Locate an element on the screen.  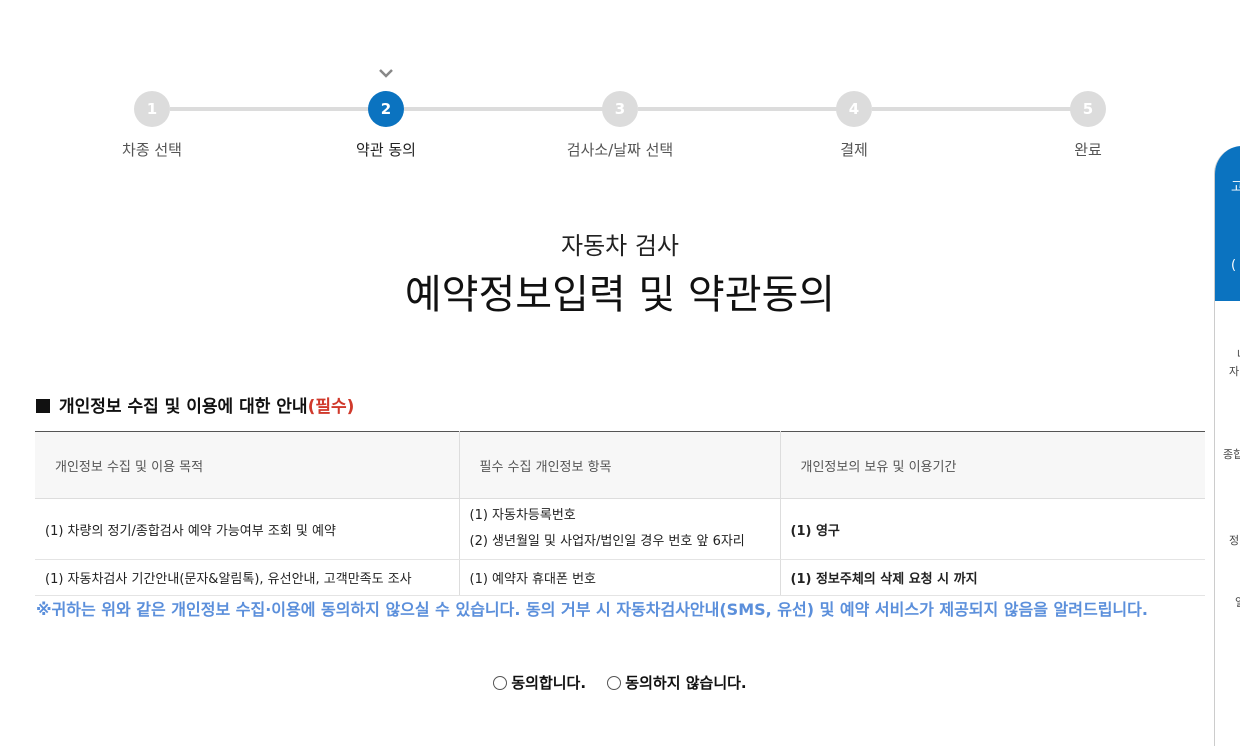
step-5: 5 완료 is located at coordinates (1088, 125).